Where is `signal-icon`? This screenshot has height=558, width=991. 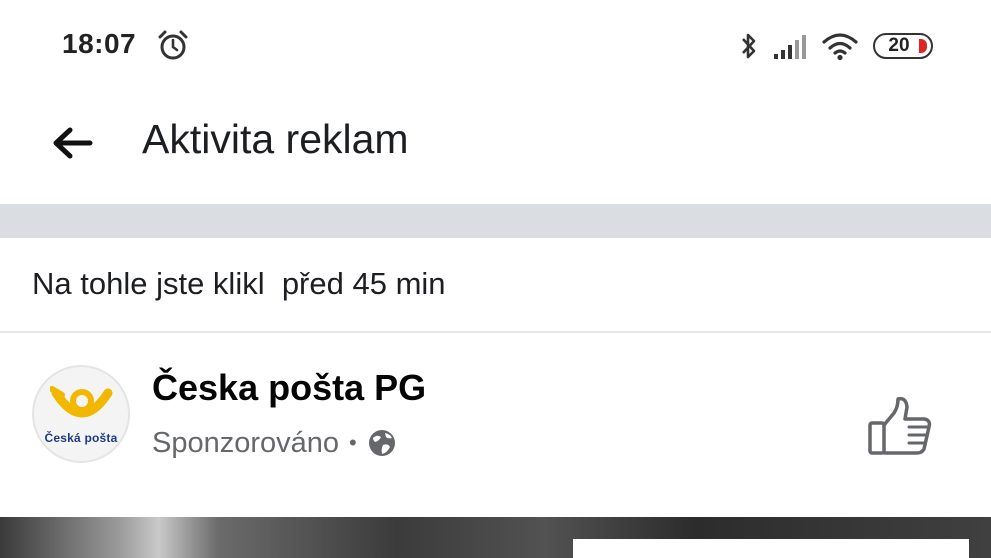 signal-icon is located at coordinates (790, 47).